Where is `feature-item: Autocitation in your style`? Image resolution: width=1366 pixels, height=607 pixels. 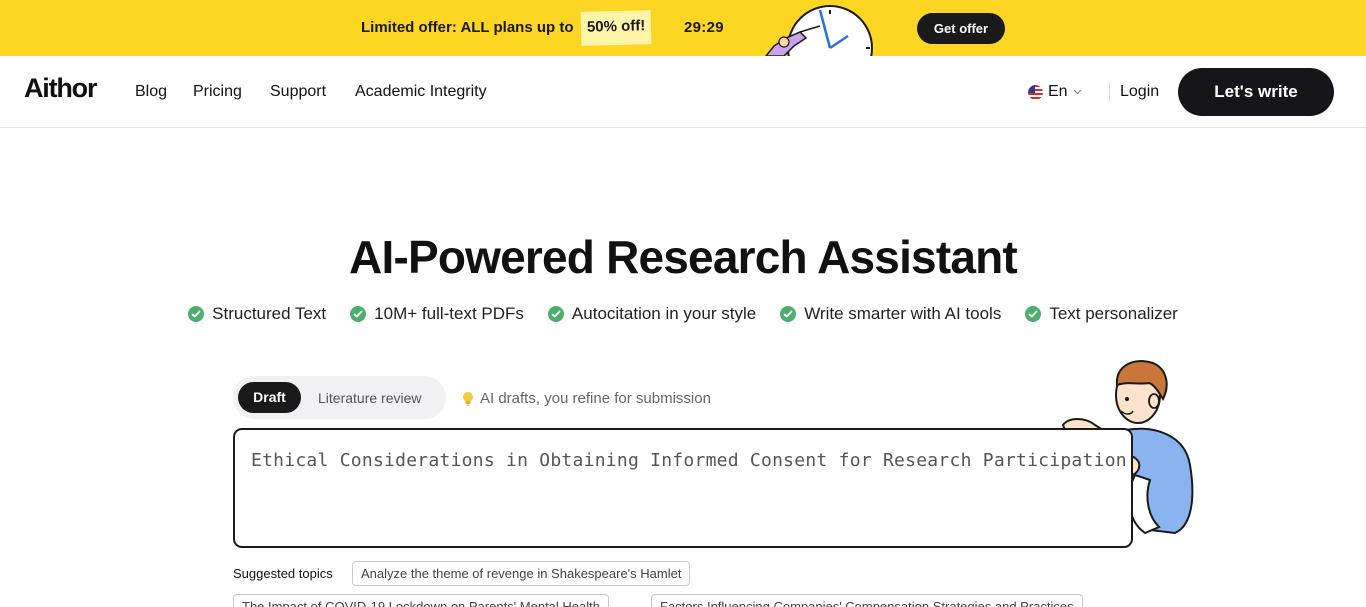
feature-item: Autocitation in your style is located at coordinates (652, 314).